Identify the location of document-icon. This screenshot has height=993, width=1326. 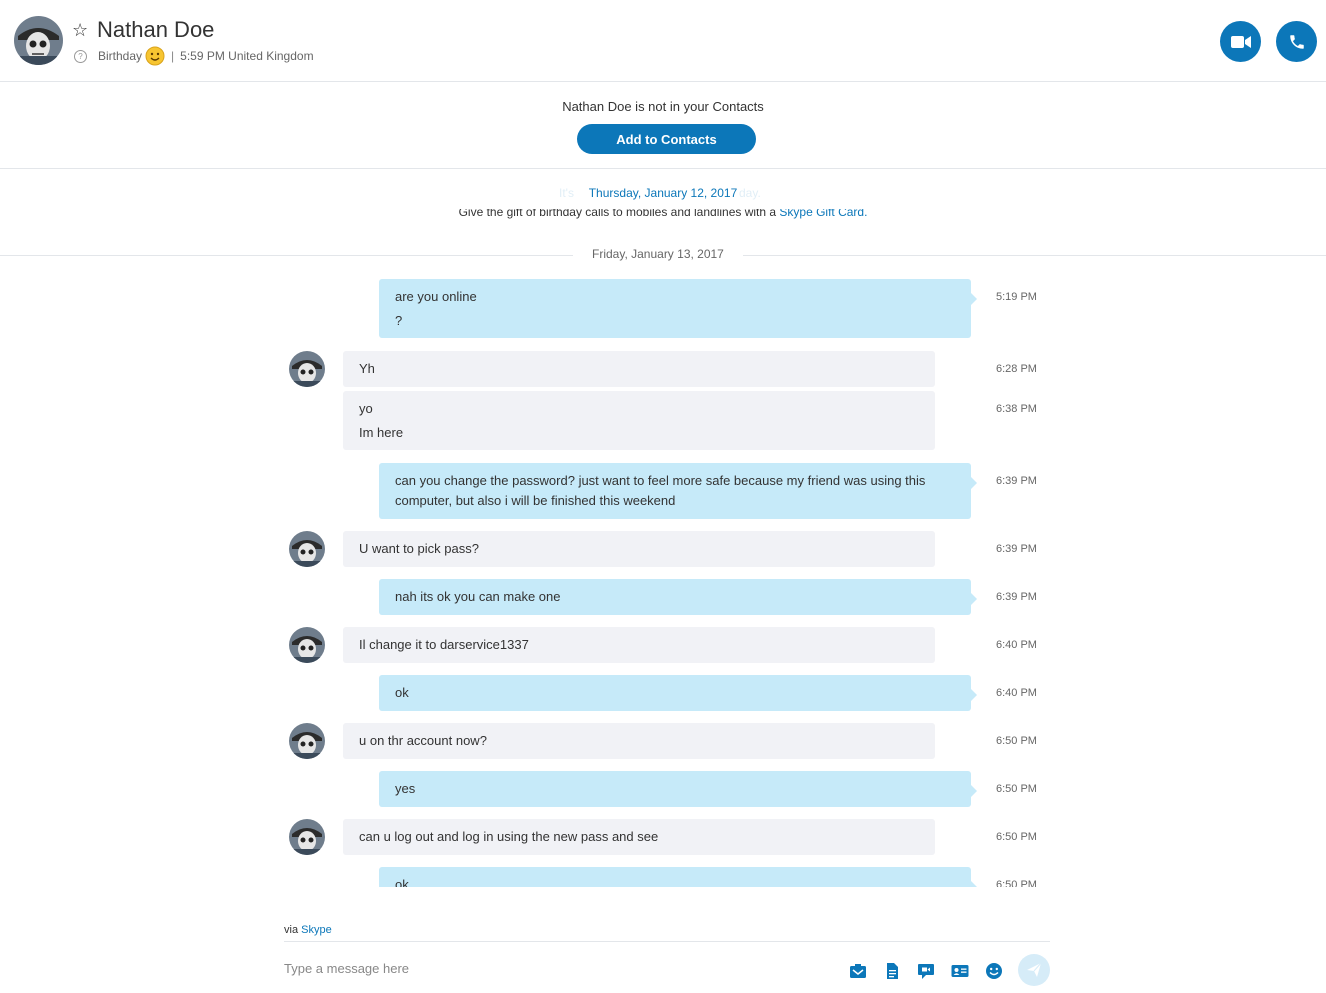
(892, 971).